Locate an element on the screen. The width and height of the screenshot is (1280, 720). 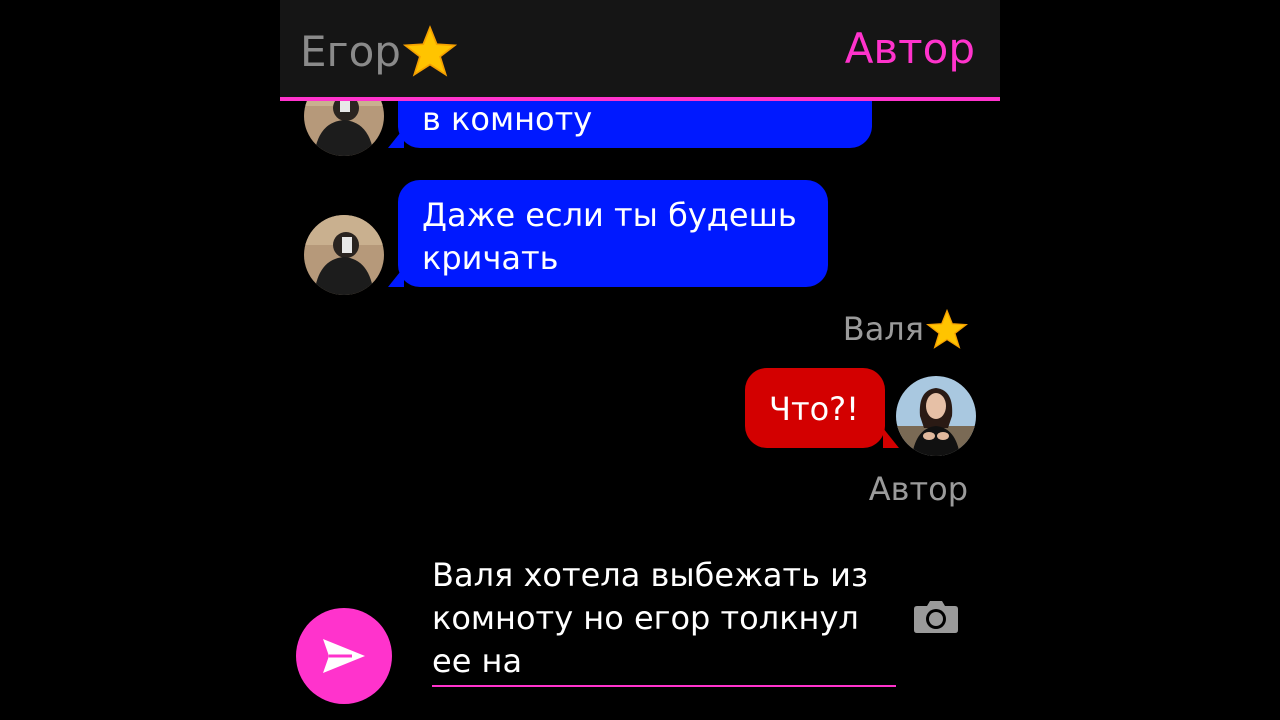
sender-label-avtor: Автор is located at coordinates (918, 489).